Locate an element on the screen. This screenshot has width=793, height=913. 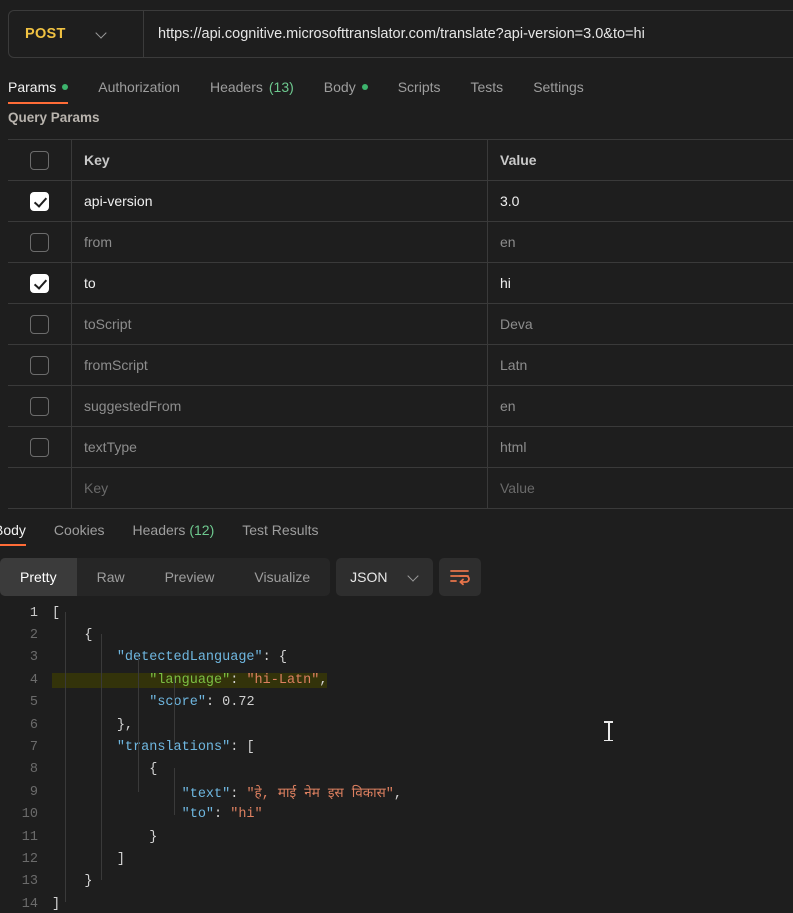
code-line: 13 } is located at coordinates (396, 882).